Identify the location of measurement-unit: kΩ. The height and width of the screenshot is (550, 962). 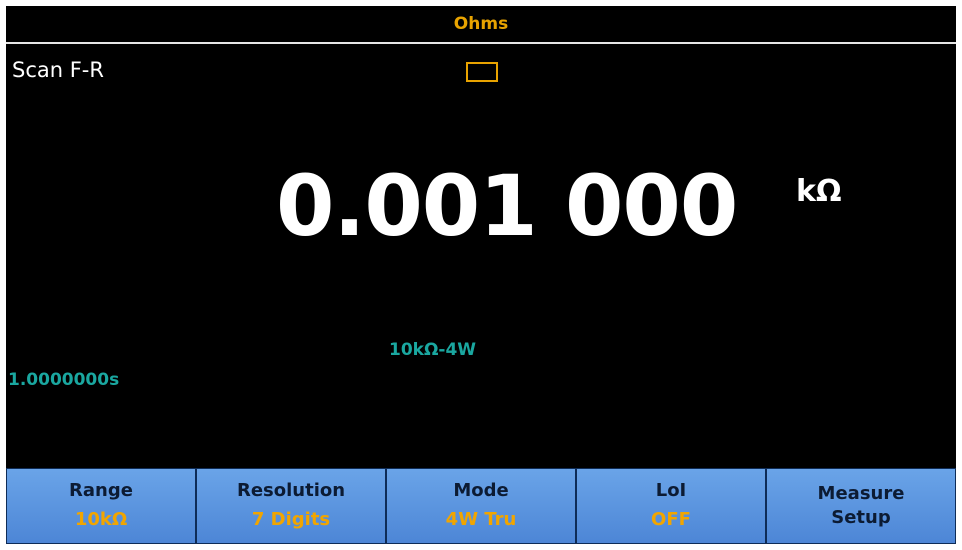
(819, 191).